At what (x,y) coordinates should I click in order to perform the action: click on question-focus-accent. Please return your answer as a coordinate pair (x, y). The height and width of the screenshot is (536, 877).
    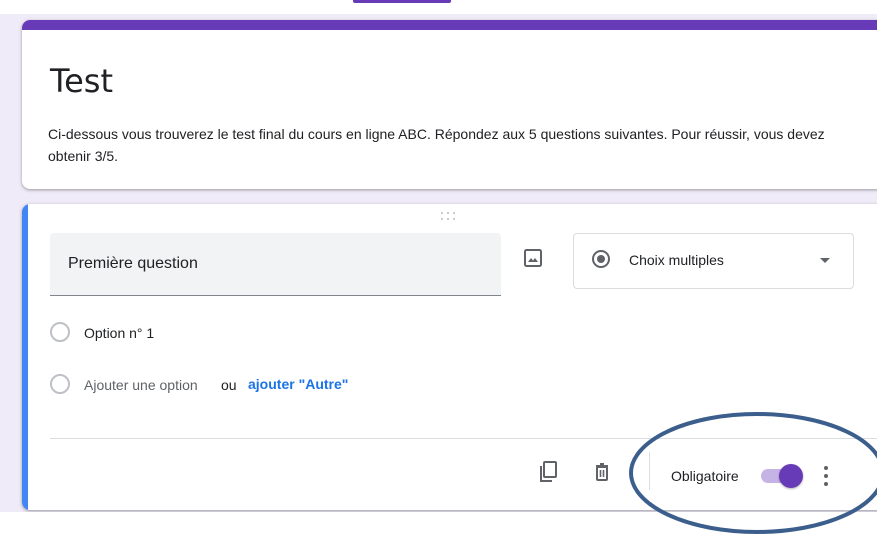
    Looking at the image, I should click on (25, 357).